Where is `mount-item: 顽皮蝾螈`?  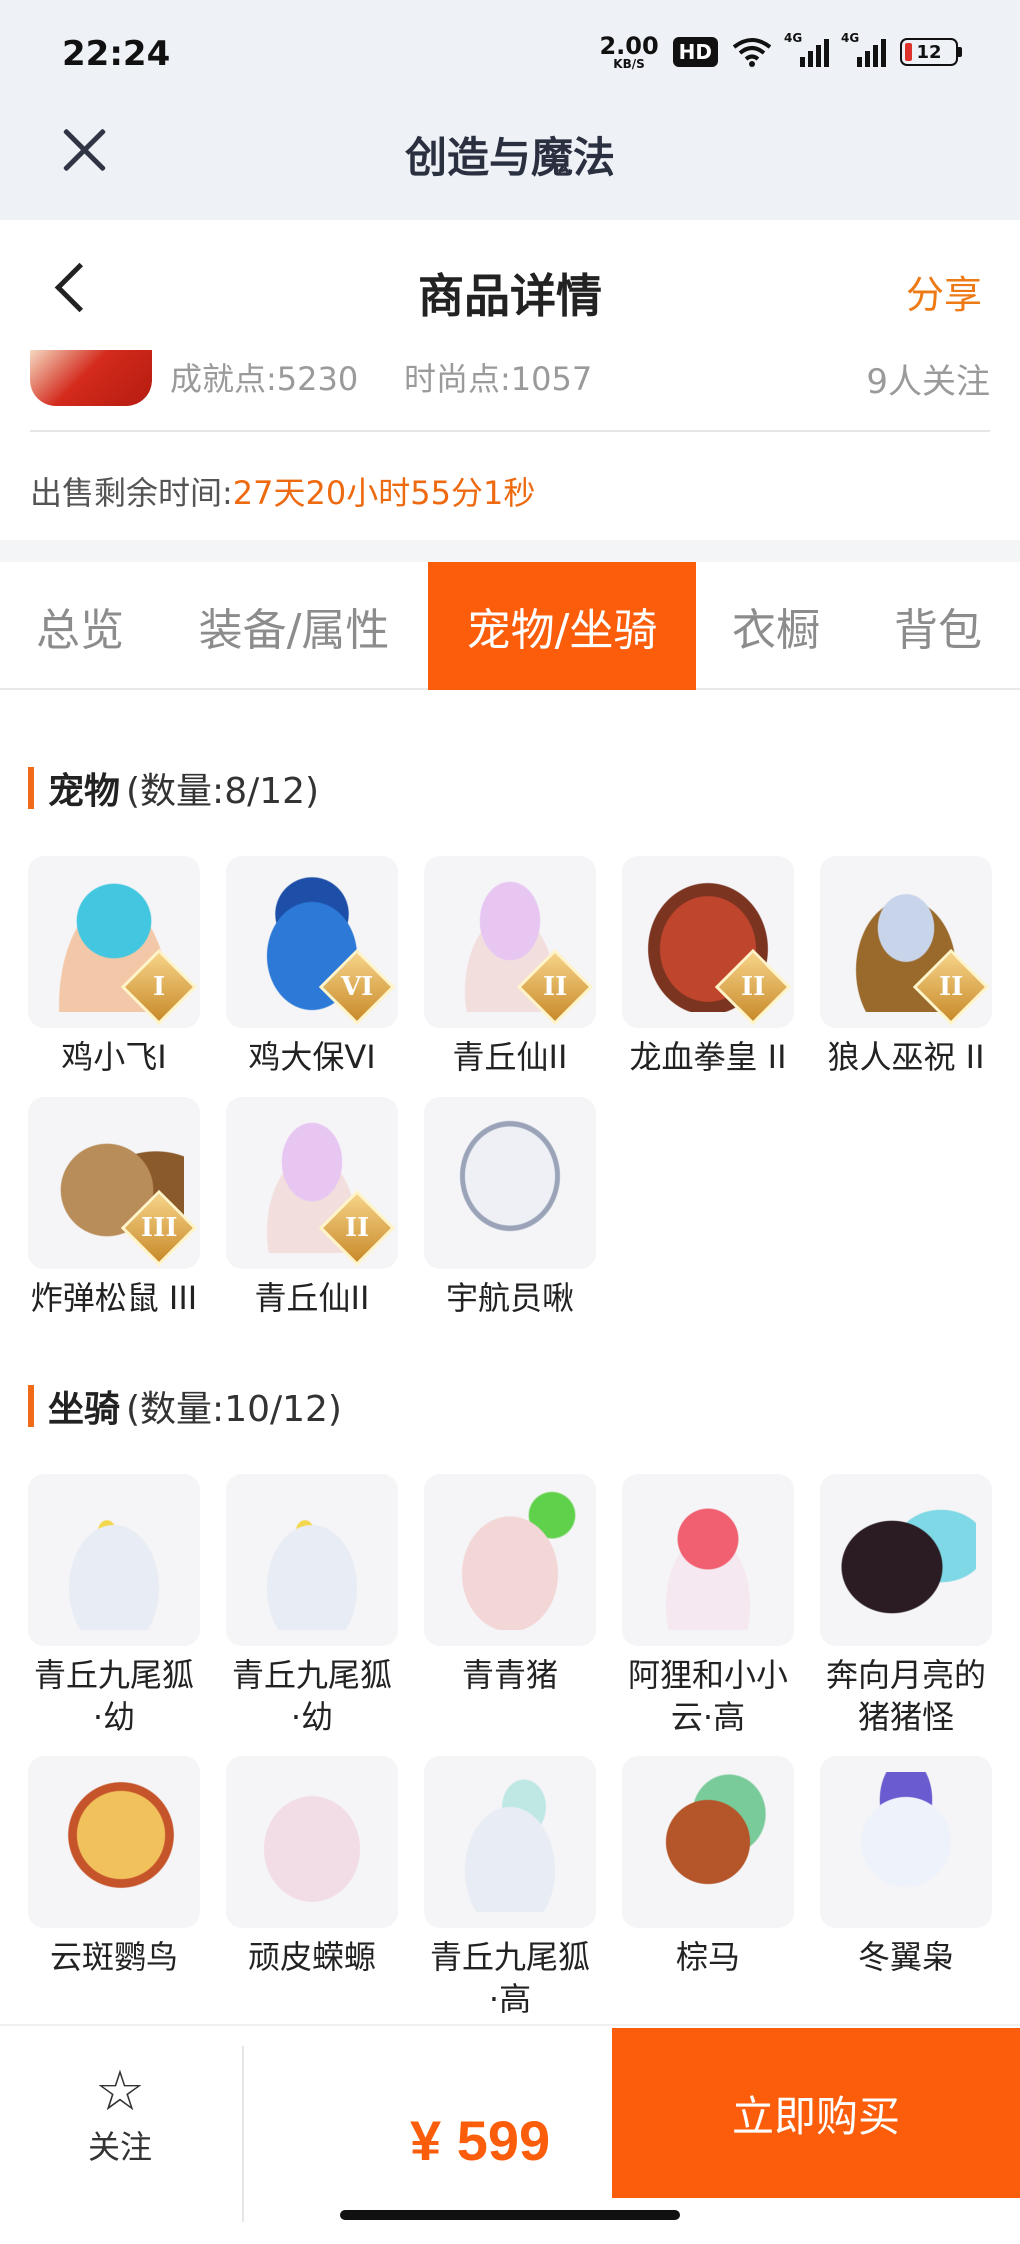 mount-item: 顽皮蝾螈 is located at coordinates (312, 1867).